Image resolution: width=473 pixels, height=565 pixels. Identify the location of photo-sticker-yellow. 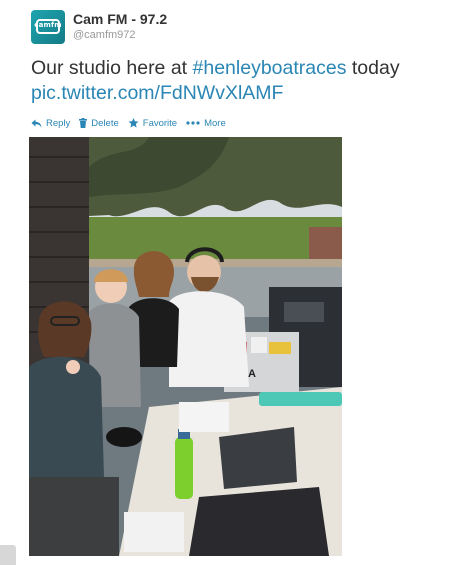
(280, 348).